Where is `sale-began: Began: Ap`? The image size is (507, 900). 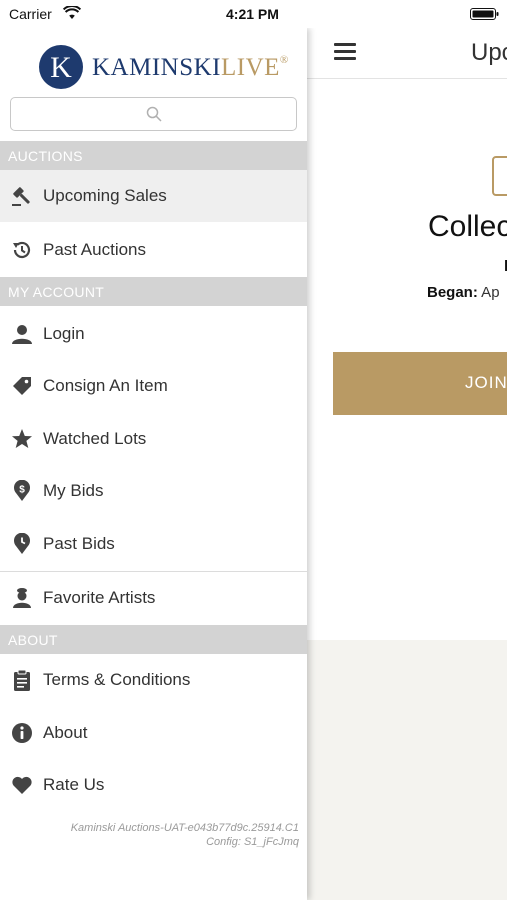
sale-began: Began: Ap is located at coordinates (463, 292).